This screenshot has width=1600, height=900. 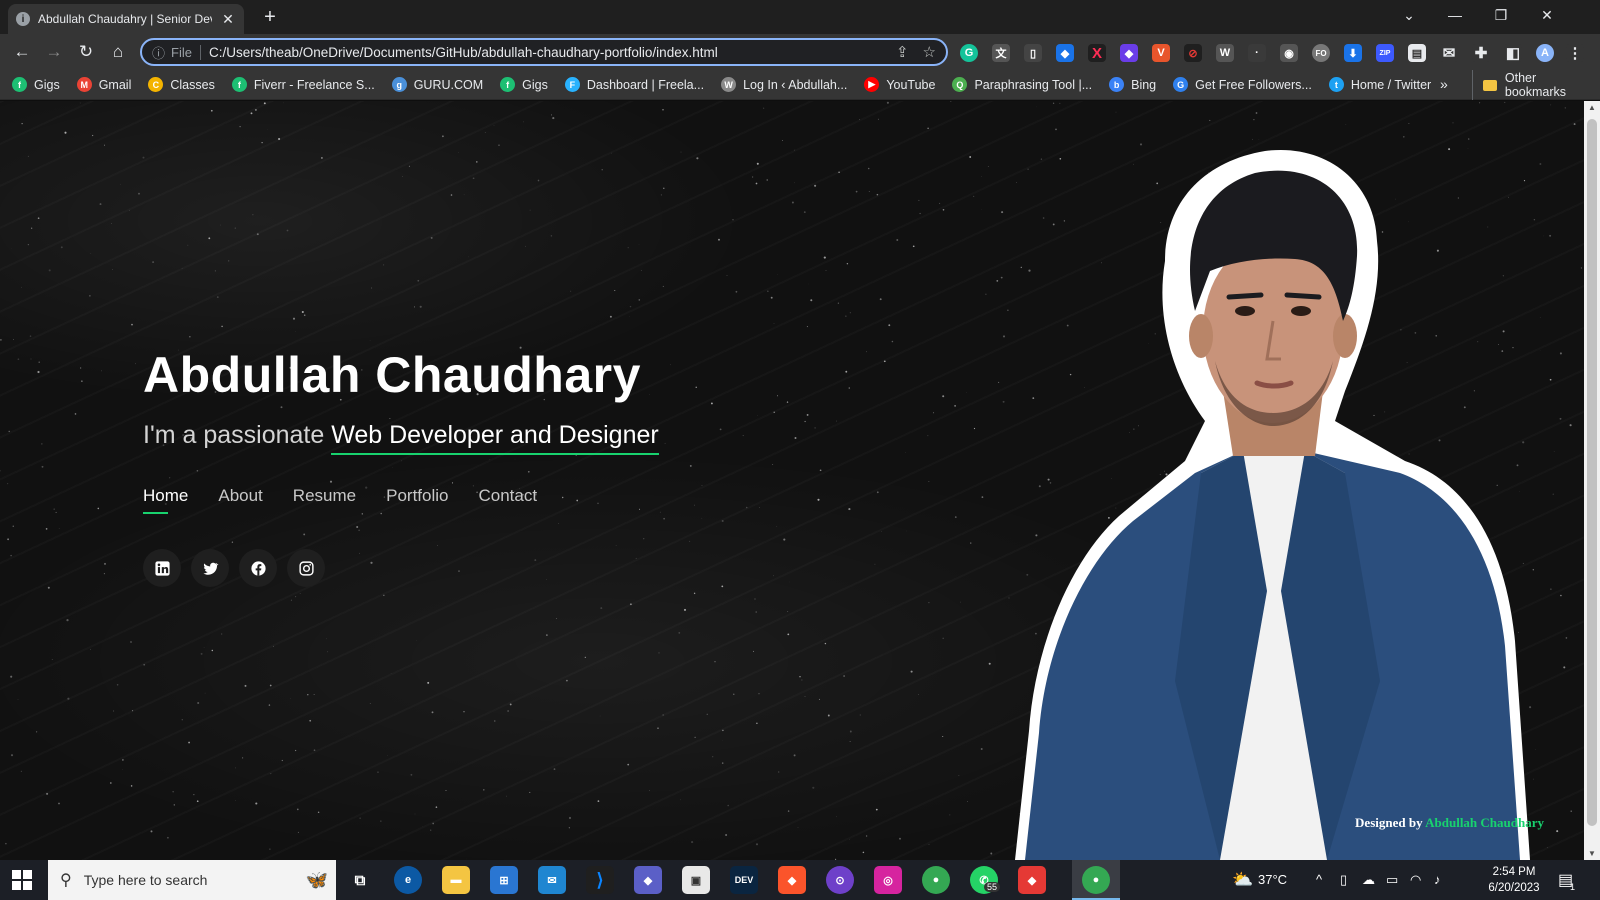 What do you see at coordinates (1225, 53) in the screenshot?
I see `wordpress-extension-icon: W` at bounding box center [1225, 53].